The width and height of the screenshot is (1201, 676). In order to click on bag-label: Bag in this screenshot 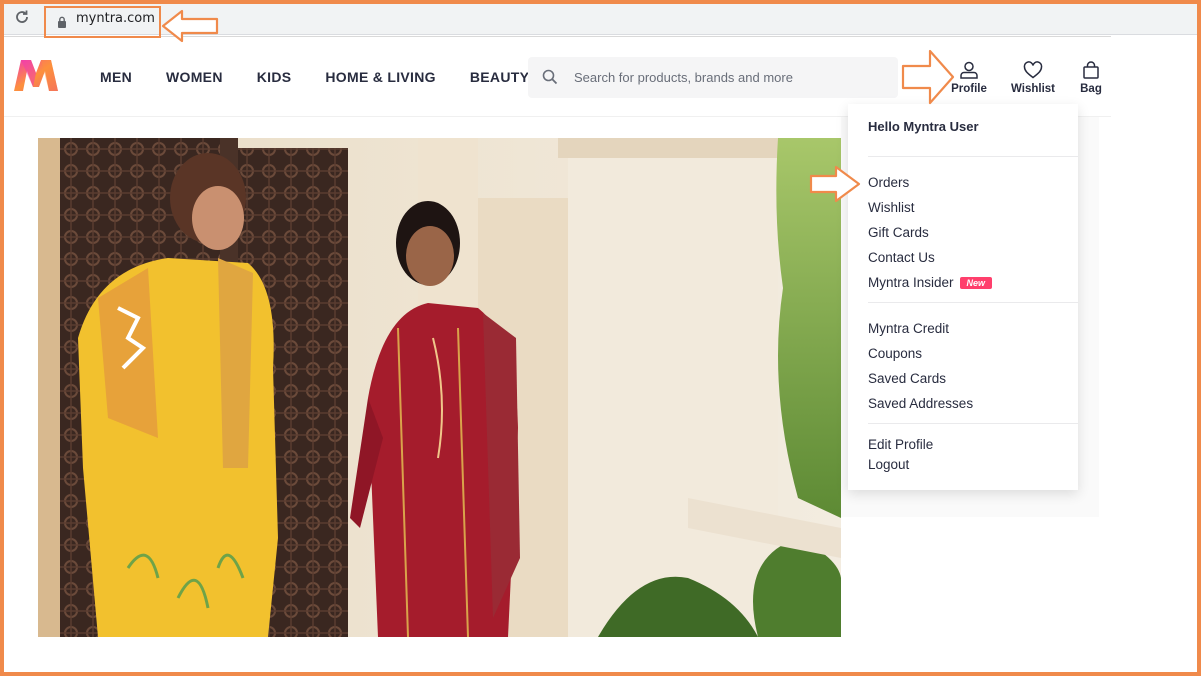, I will do `click(1091, 89)`.